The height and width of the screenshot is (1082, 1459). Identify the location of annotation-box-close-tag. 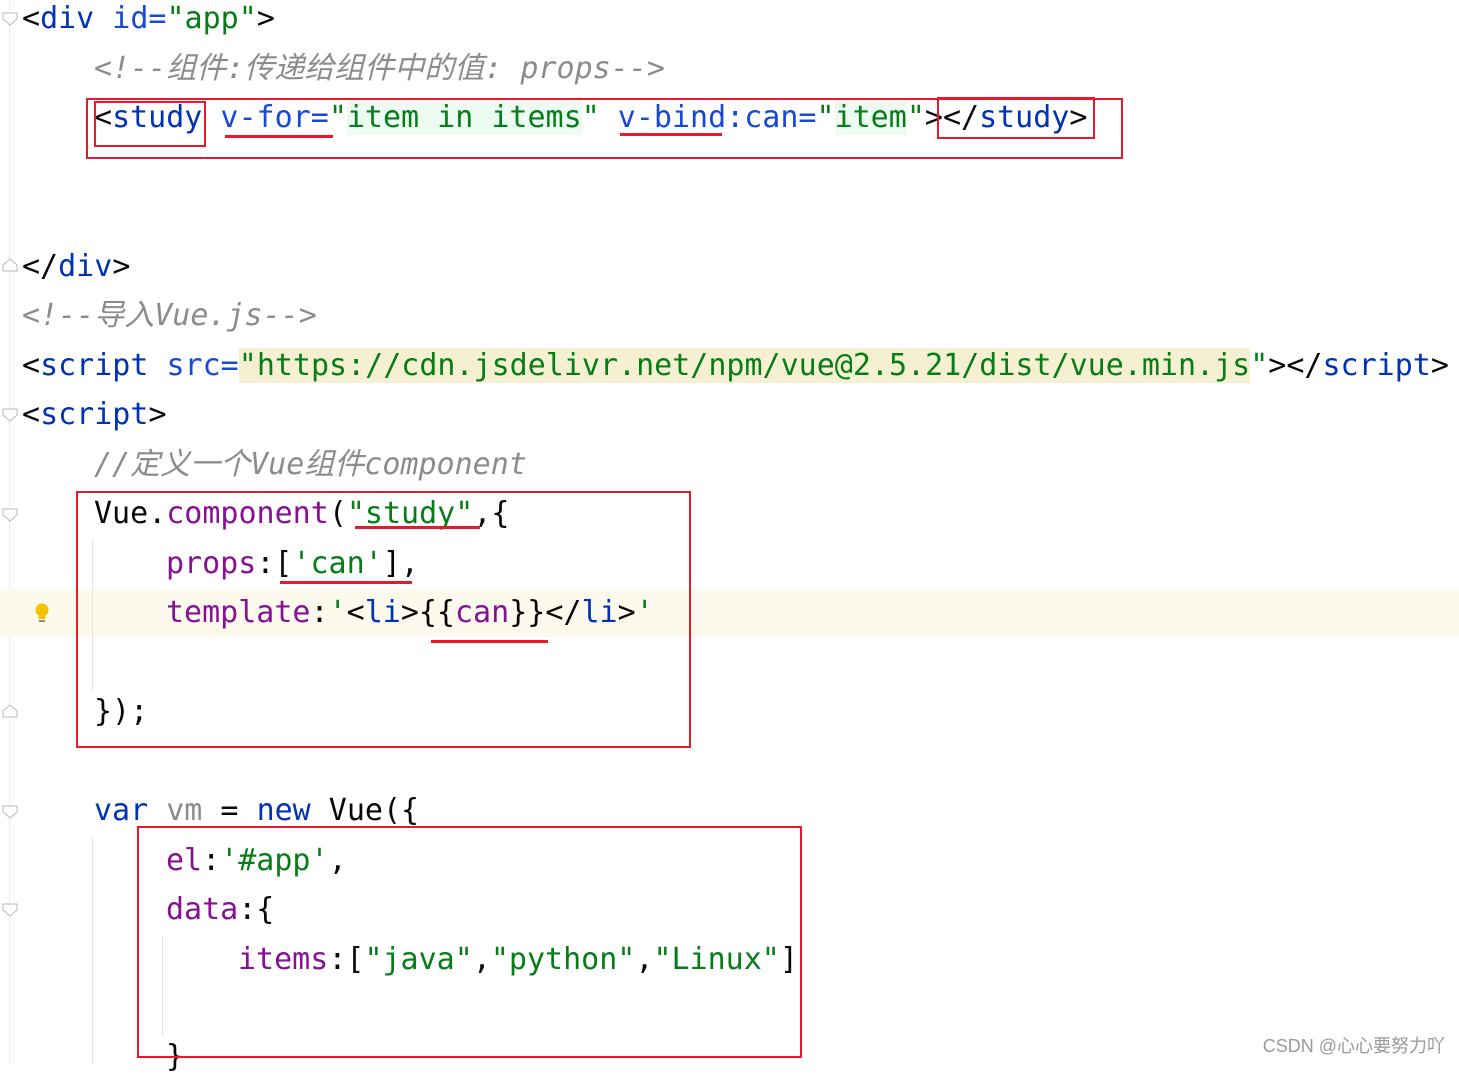
(1016, 118).